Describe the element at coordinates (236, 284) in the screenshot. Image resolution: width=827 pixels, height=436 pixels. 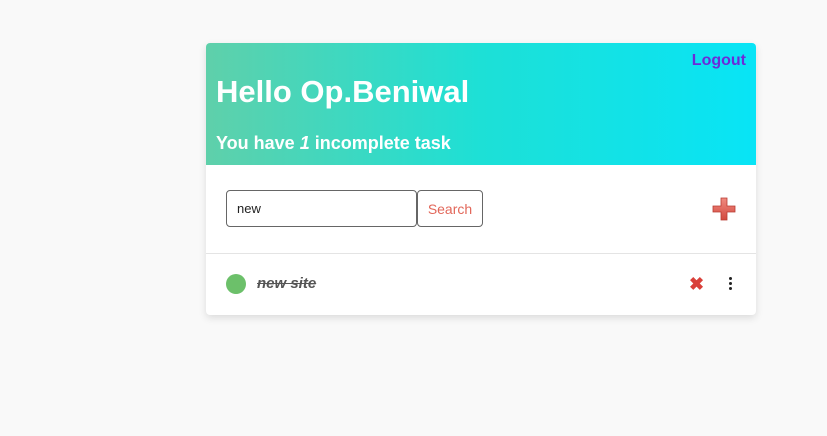
I see `task-status-dot` at that location.